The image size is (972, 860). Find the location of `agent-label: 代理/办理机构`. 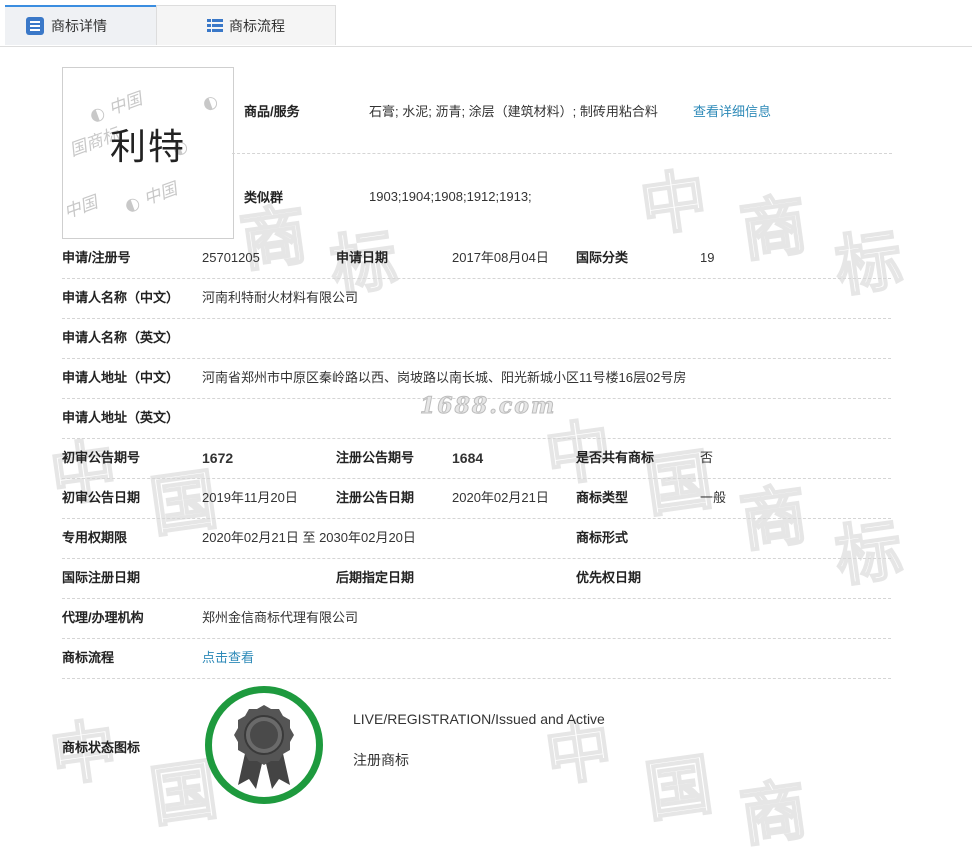

agent-label: 代理/办理机构 is located at coordinates (103, 617).